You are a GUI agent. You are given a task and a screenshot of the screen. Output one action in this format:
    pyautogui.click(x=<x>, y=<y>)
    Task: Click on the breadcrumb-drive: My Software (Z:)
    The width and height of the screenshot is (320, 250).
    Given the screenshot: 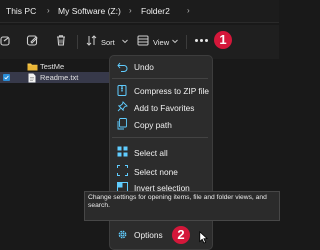 What is the action you would take?
    pyautogui.click(x=89, y=11)
    